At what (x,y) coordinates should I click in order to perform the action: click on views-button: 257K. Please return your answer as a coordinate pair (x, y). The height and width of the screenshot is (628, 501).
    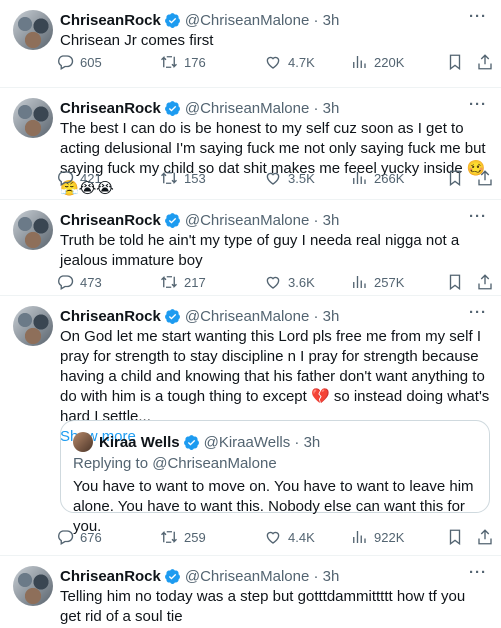
    Looking at the image, I should click on (377, 282).